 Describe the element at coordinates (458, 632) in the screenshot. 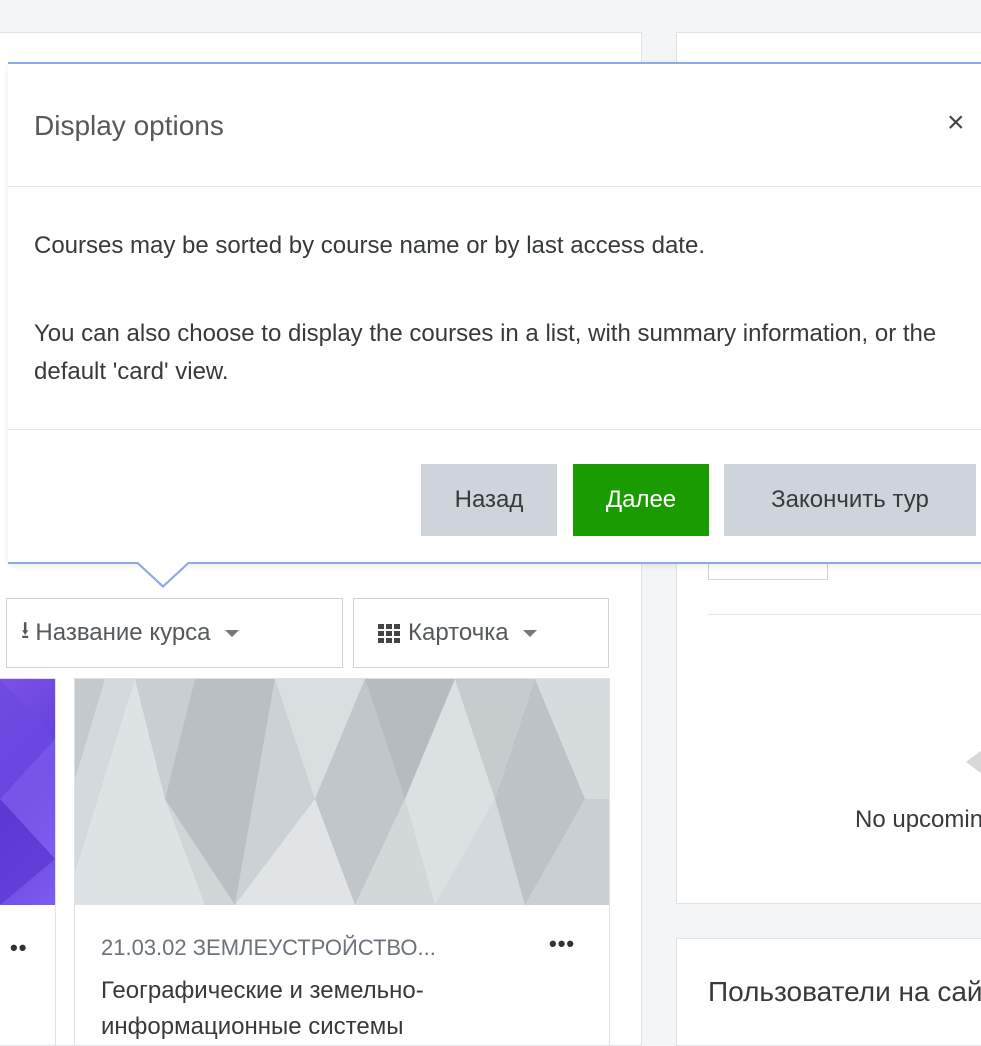

I see `view-dropdown-label: Карточка` at that location.